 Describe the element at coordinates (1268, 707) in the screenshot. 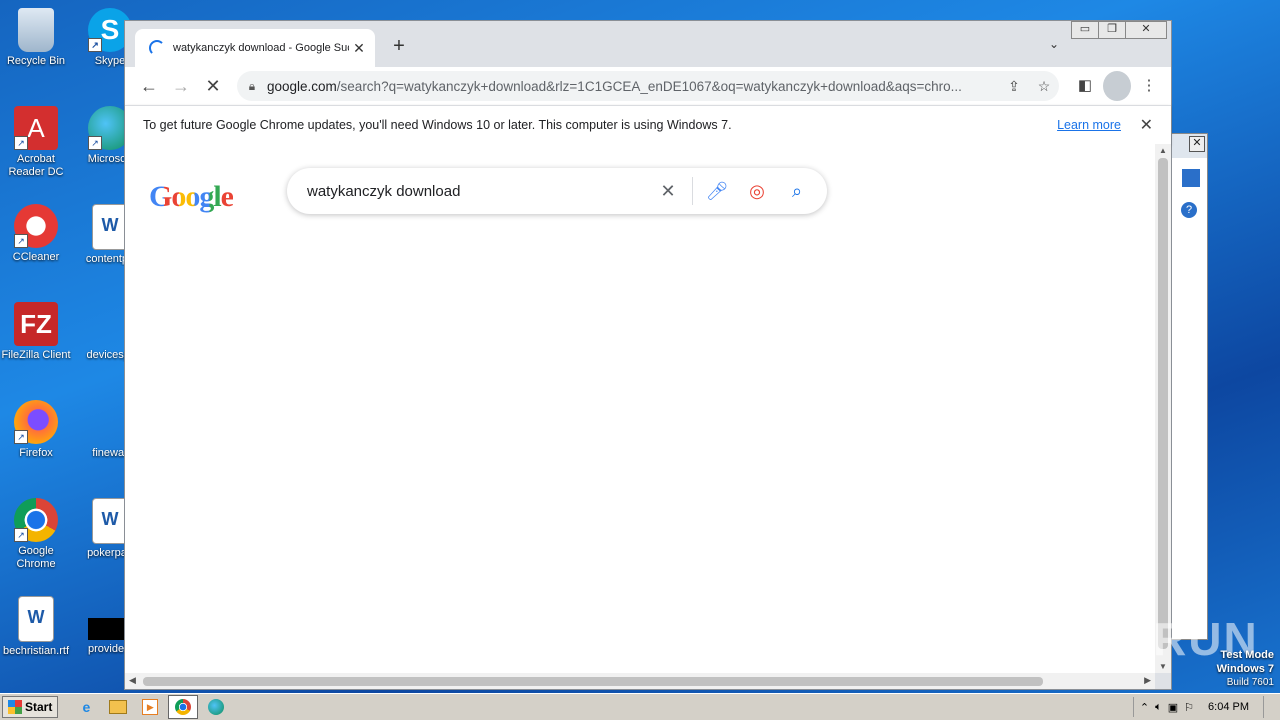

I see `show-desktop-button` at that location.